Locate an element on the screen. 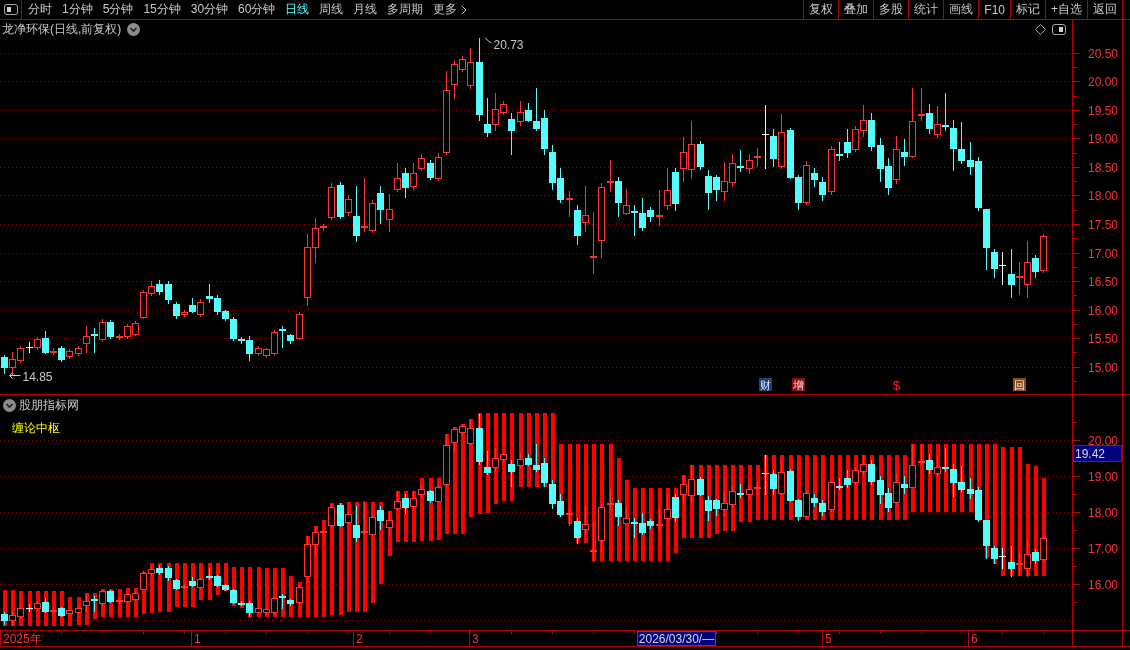 The height and width of the screenshot is (650, 1130). stock-title: 龙净环保(日线,前复权) is located at coordinates (62, 29).